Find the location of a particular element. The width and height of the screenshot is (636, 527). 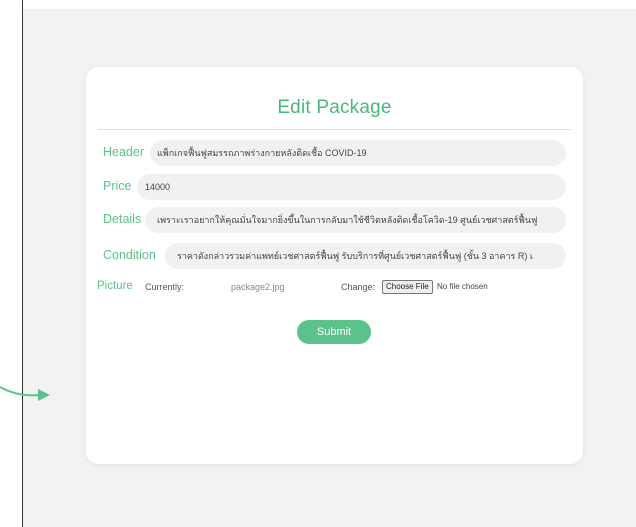

price-input: 14000 is located at coordinates (351, 187).